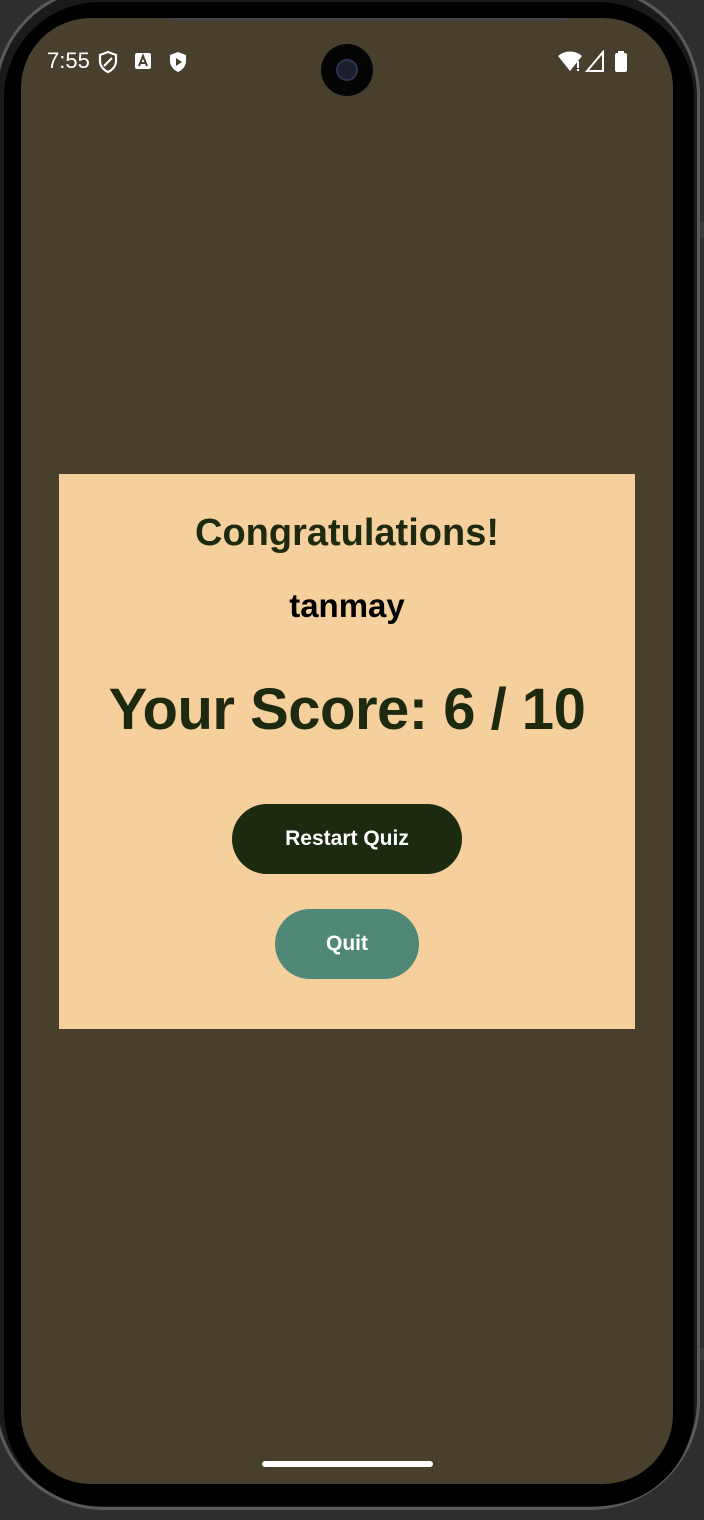 Image resolution: width=704 pixels, height=1520 pixels. Describe the element at coordinates (347, 605) in the screenshot. I see `username-label: tanmay` at that location.